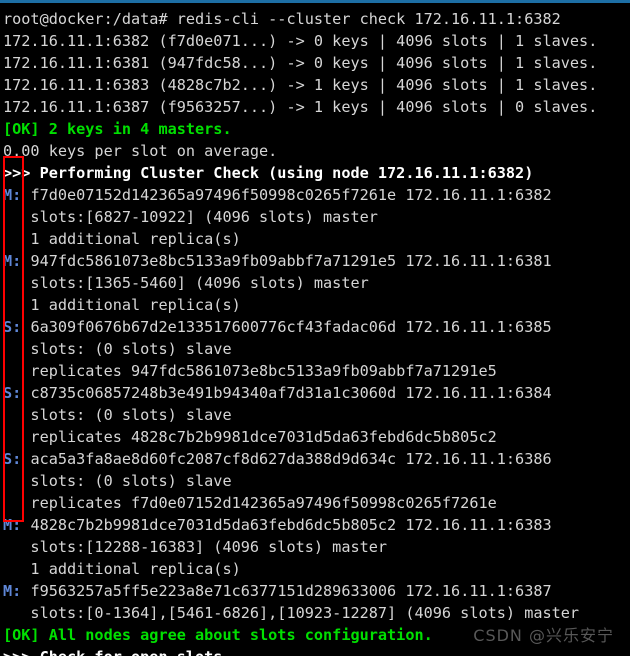 Image resolution: width=630 pixels, height=656 pixels. I want to click on line-m-6382-slots: slots:[6827-10922] (4096 slots) master, so click(315, 217).